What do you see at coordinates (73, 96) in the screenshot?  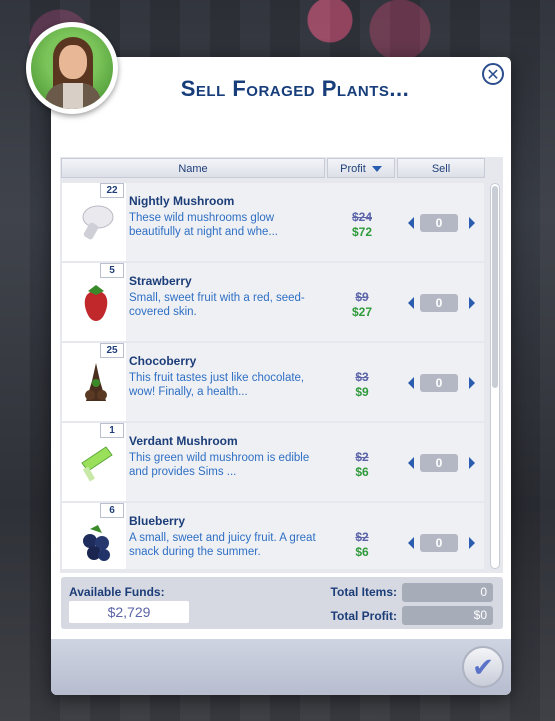 I see `avatar-shirt` at bounding box center [73, 96].